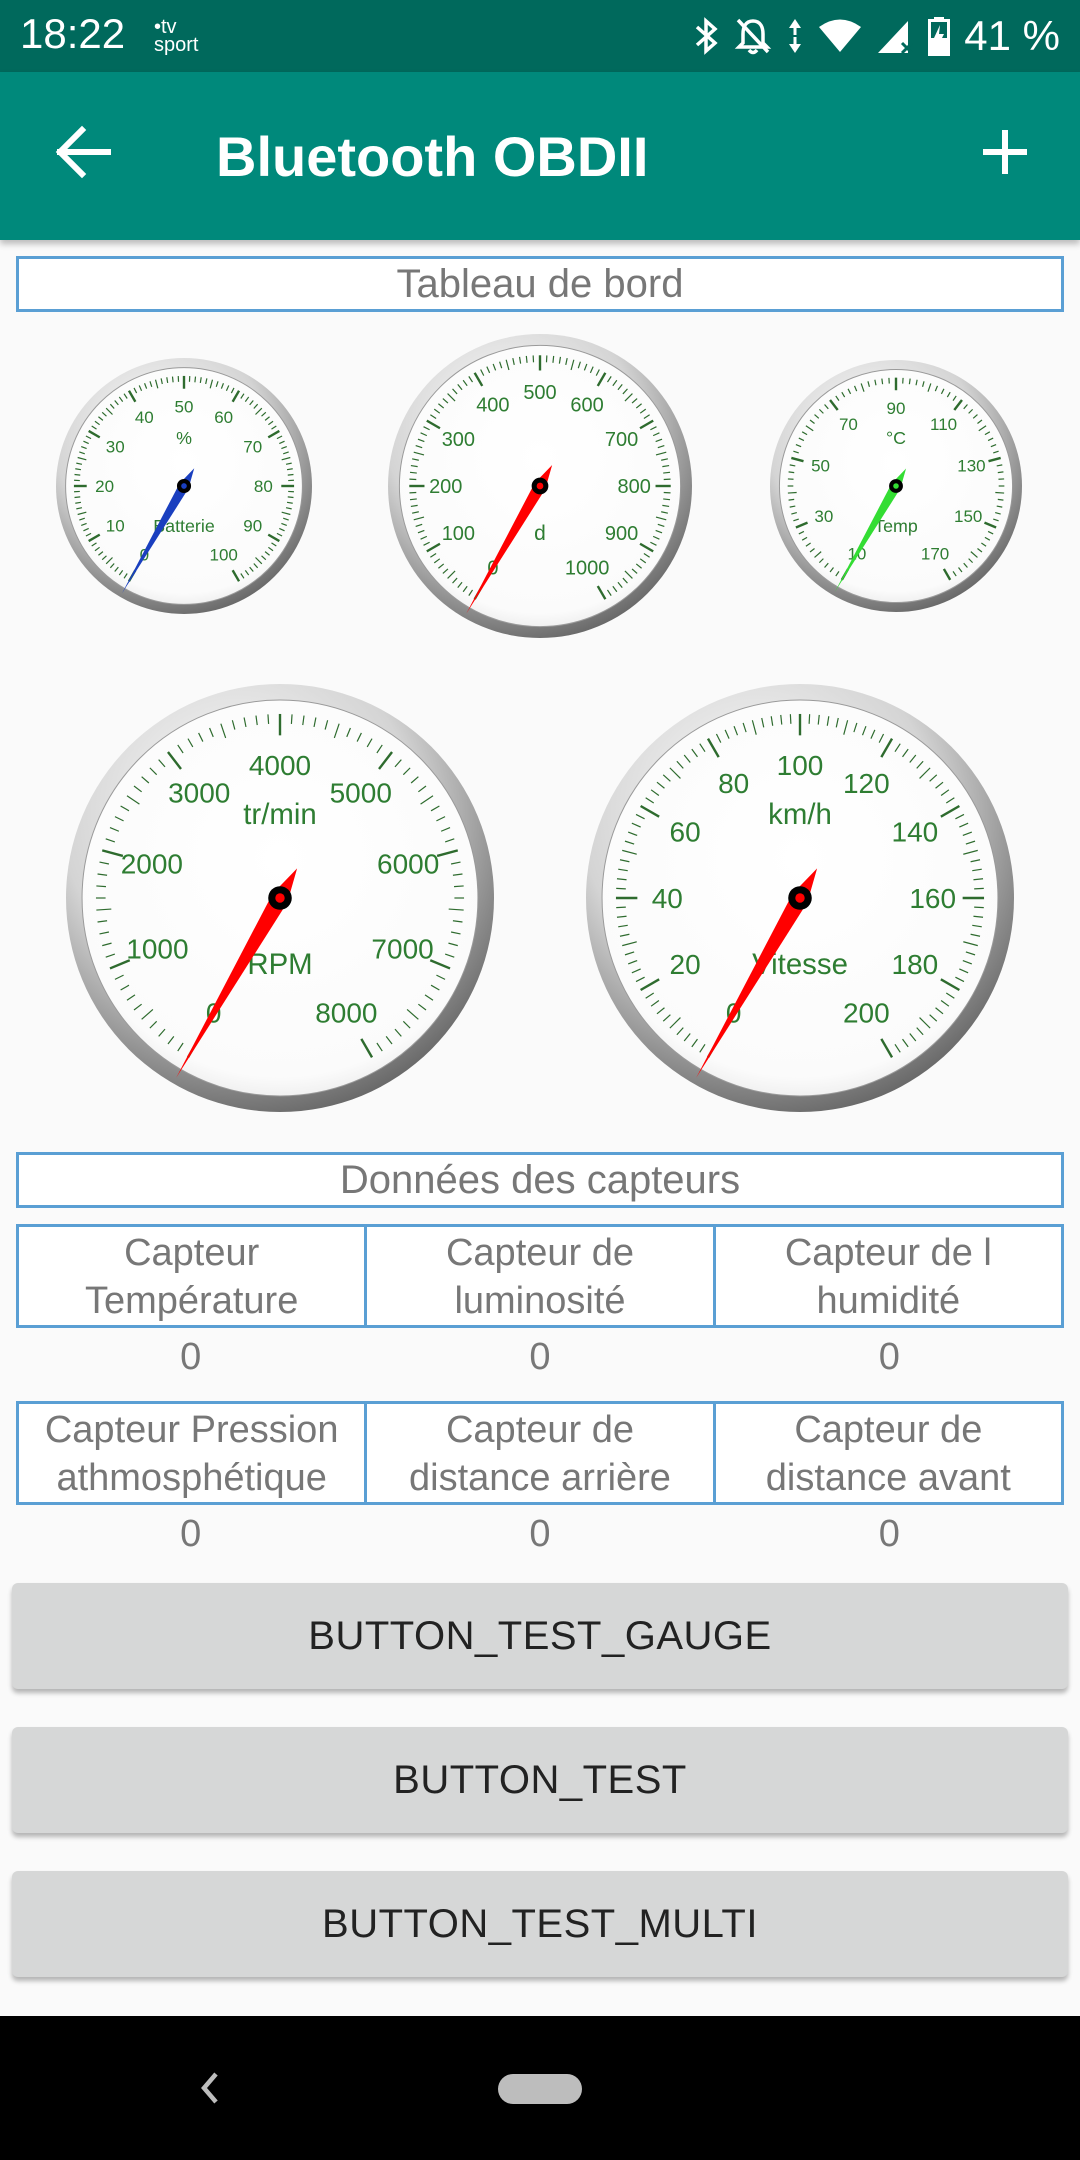 The height and width of the screenshot is (2160, 1080). What do you see at coordinates (540, 36) in the screenshot?
I see `status-bar: 18:22 •tv sport 41 %` at bounding box center [540, 36].